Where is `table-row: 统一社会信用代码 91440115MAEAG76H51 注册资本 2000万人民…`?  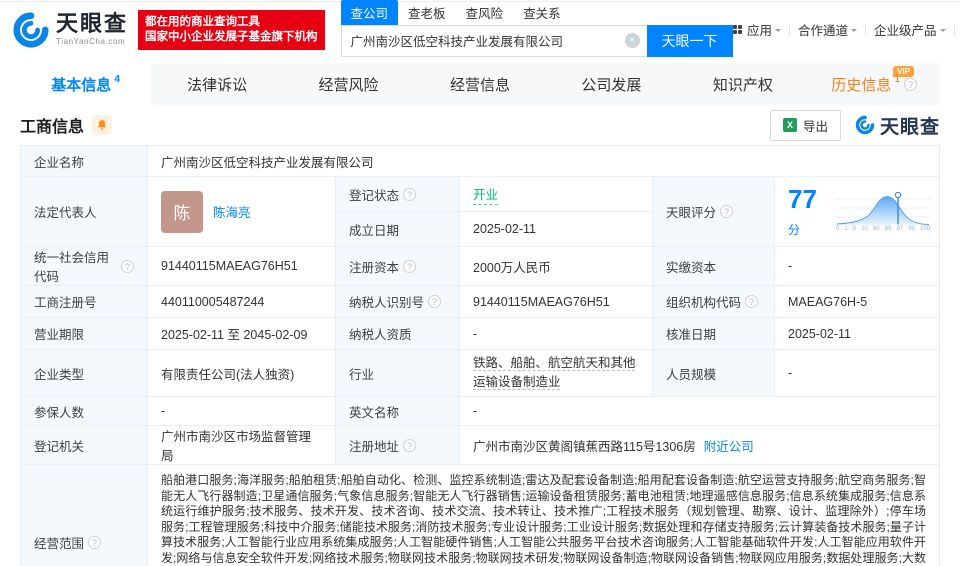 table-row: 统一社会信用代码 91440115MAEAG76H51 注册资本 2000万人民… is located at coordinates (480, 266).